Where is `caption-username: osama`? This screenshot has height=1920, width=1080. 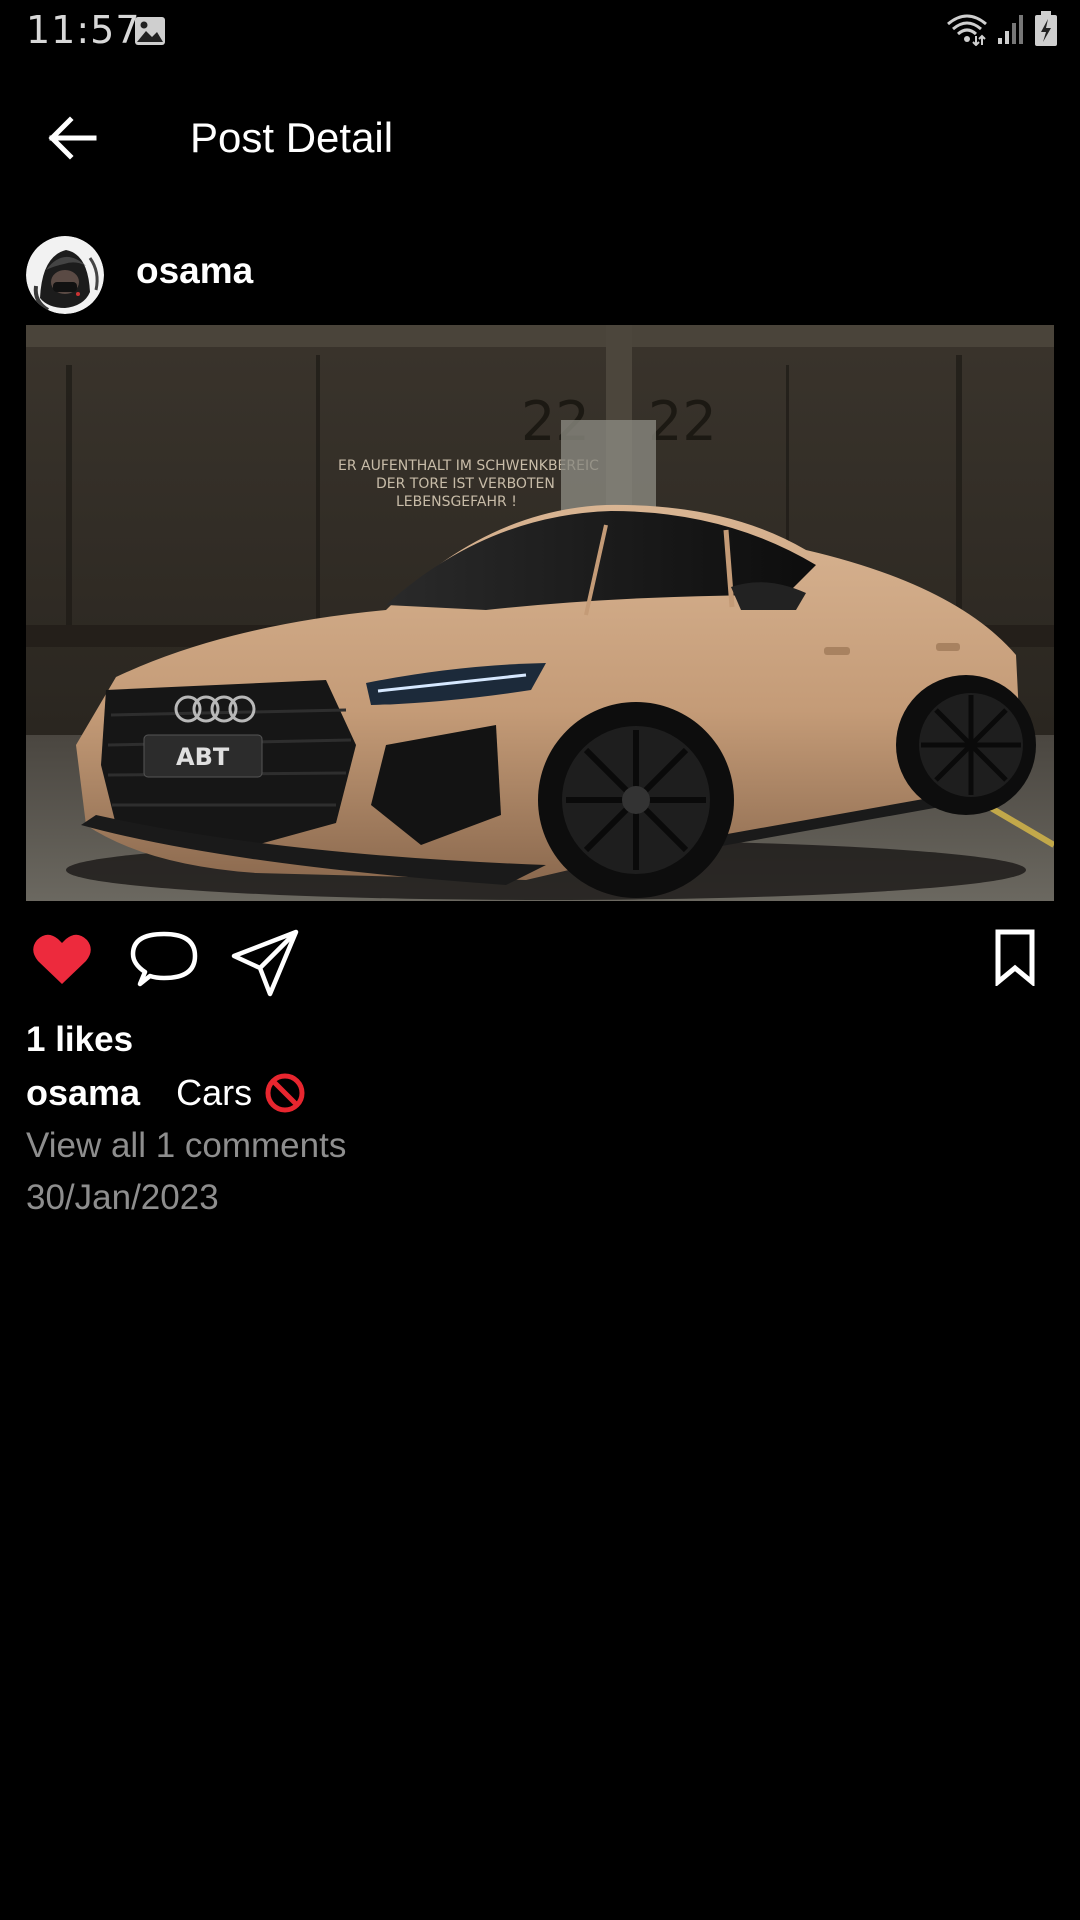 caption-username: osama is located at coordinates (83, 1093).